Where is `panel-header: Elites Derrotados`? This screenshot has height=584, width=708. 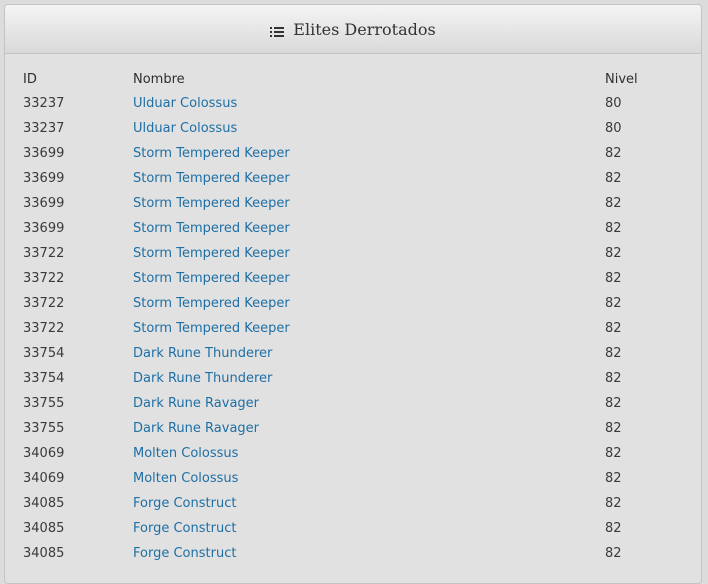 panel-header: Elites Derrotados is located at coordinates (353, 29).